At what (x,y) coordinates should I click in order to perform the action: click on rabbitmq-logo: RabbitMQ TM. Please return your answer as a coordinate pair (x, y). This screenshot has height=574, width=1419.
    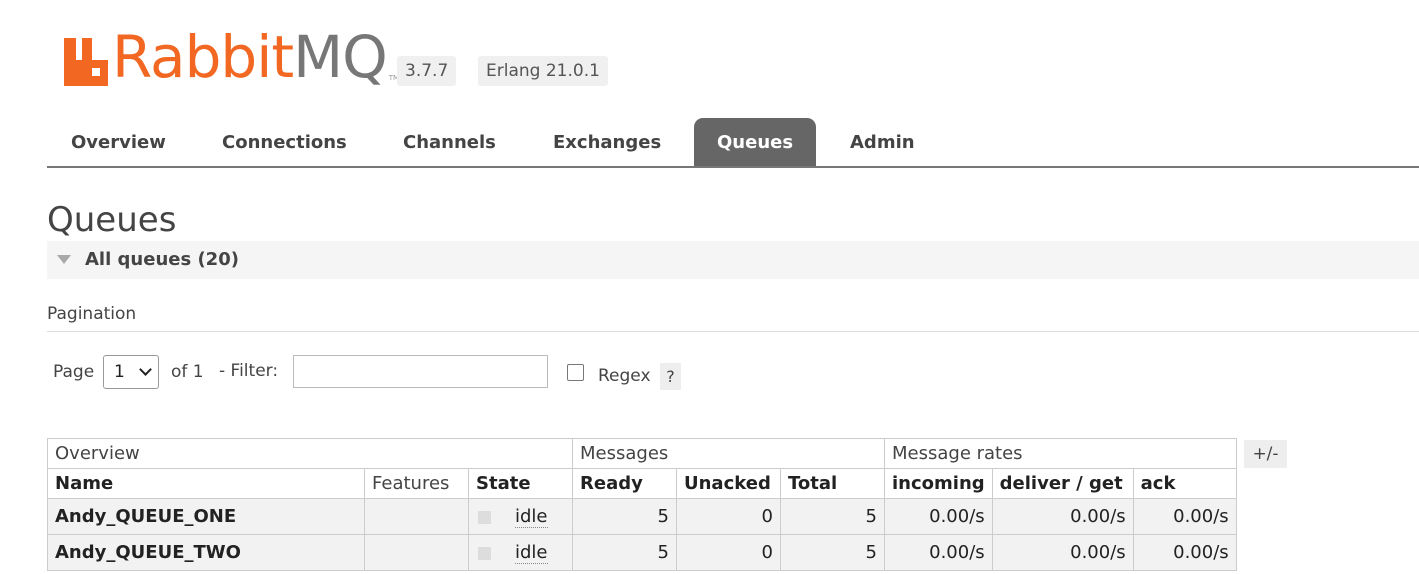
    Looking at the image, I should click on (231, 56).